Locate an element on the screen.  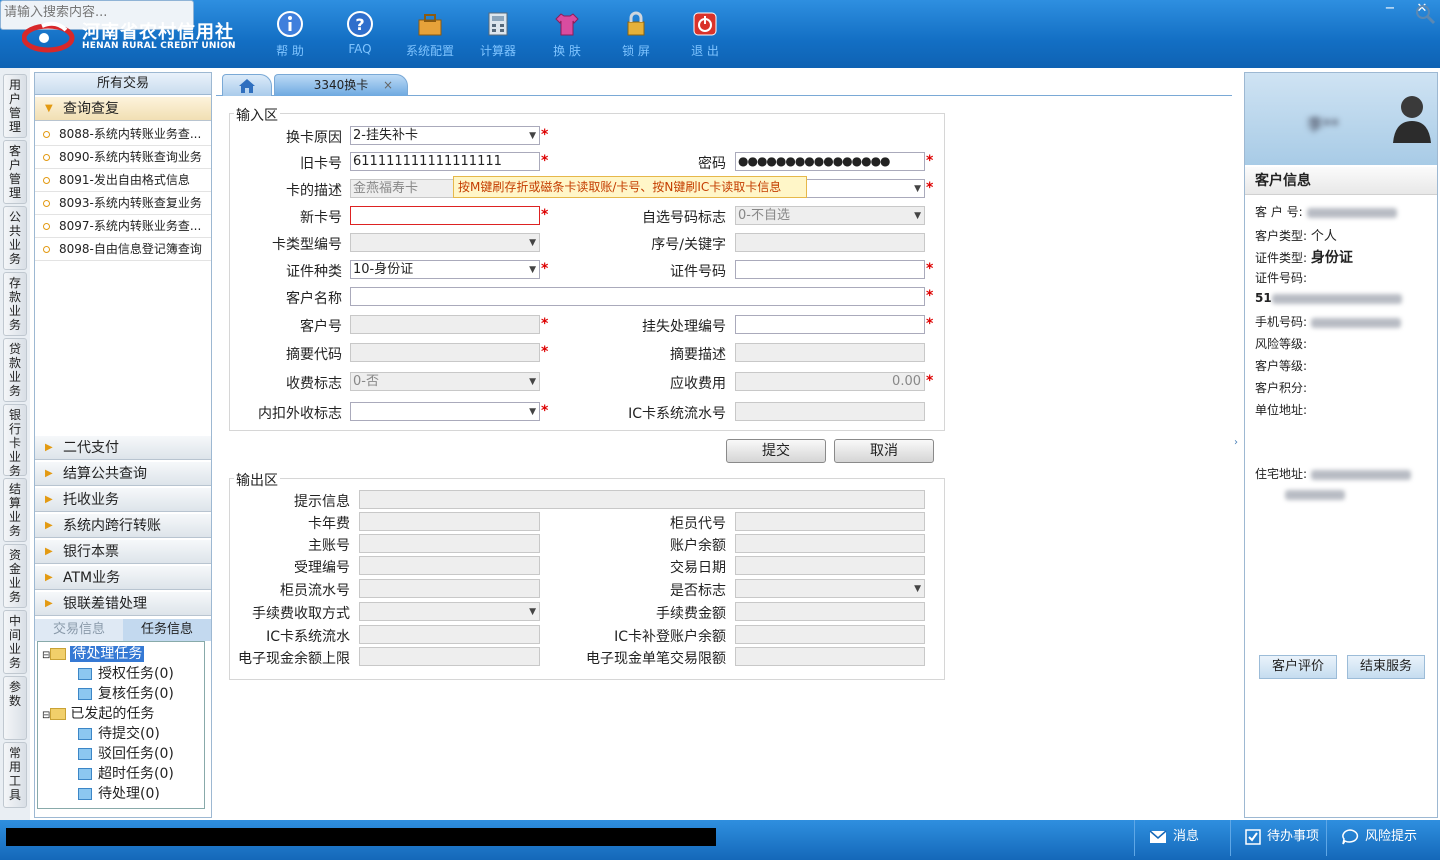
tree-node-initiated: ⊟ 已发起的任务 is located at coordinates (98, 714).